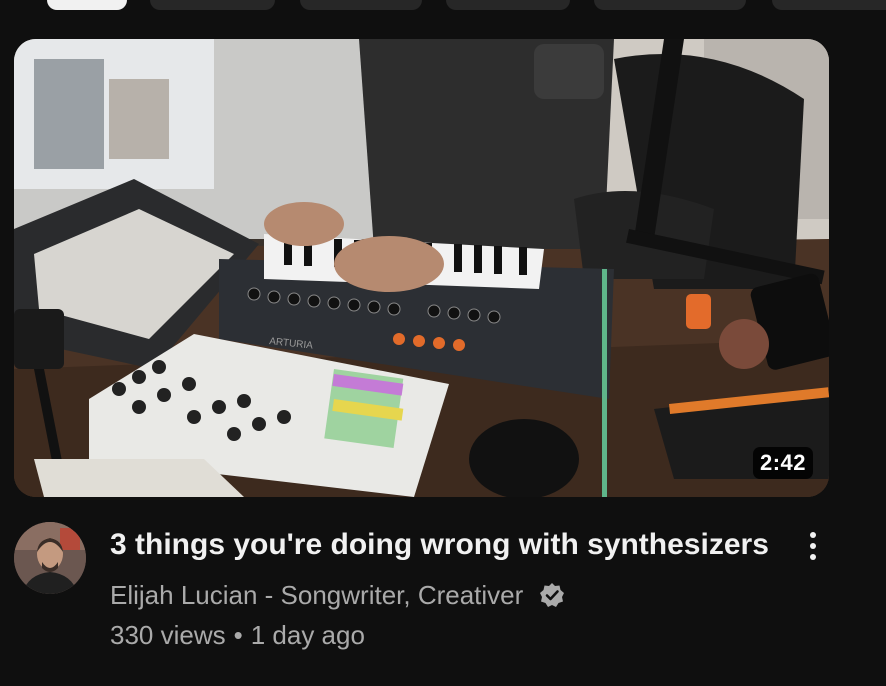 This screenshot has height=686, width=886. Describe the element at coordinates (813, 535) in the screenshot. I see `more-vertical-icon` at that location.